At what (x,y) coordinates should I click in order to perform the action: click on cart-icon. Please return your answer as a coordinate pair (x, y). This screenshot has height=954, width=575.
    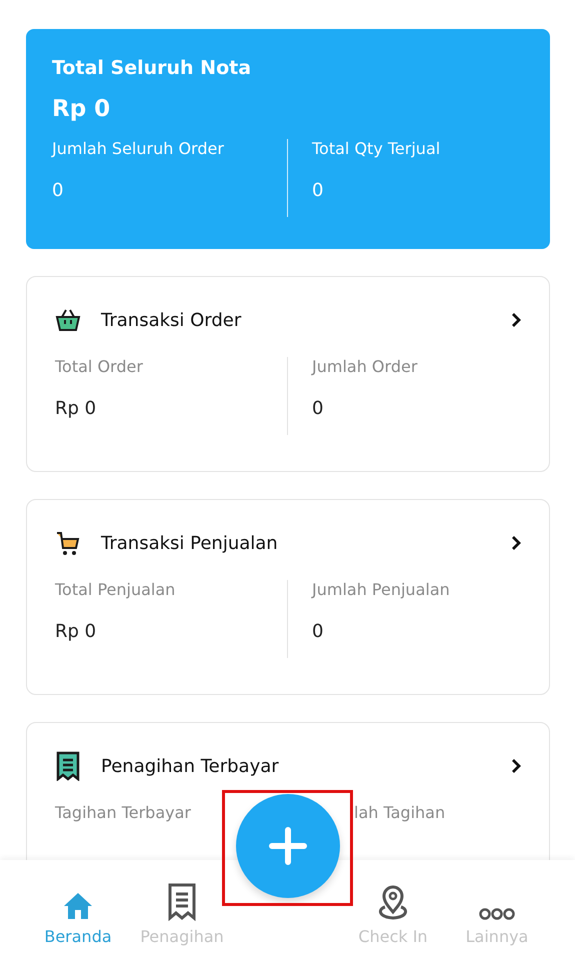
    Looking at the image, I should click on (68, 543).